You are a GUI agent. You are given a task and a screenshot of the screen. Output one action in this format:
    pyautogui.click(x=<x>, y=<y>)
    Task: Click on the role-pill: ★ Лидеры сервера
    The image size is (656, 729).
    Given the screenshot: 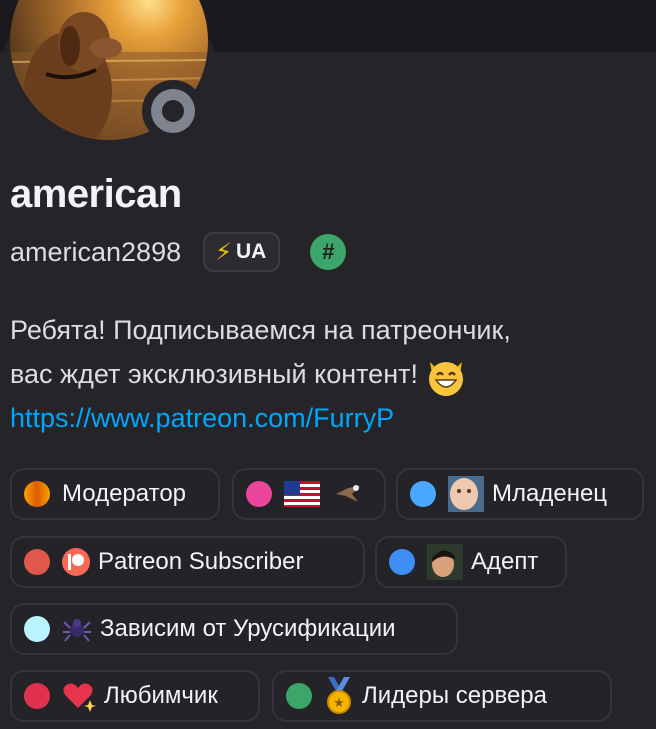 What is the action you would take?
    pyautogui.click(x=442, y=696)
    